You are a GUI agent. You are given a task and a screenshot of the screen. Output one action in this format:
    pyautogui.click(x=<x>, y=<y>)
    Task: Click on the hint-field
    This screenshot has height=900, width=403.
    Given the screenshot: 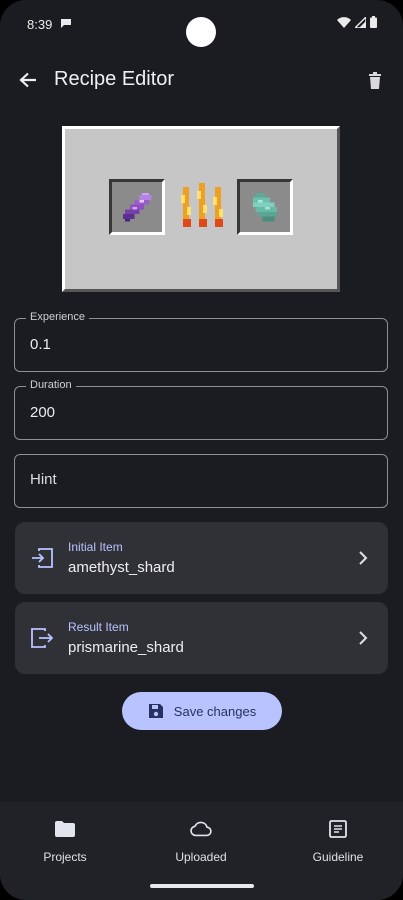 What is the action you would take?
    pyautogui.click(x=201, y=481)
    